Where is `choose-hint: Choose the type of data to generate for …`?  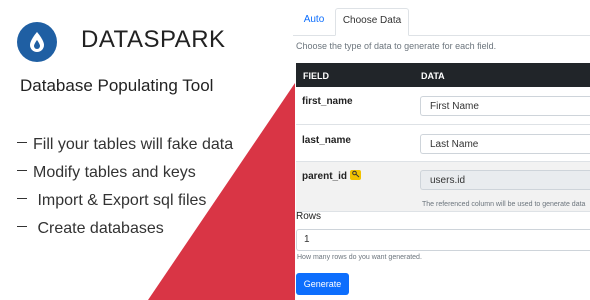 choose-hint: Choose the type of data to generate for … is located at coordinates (396, 46).